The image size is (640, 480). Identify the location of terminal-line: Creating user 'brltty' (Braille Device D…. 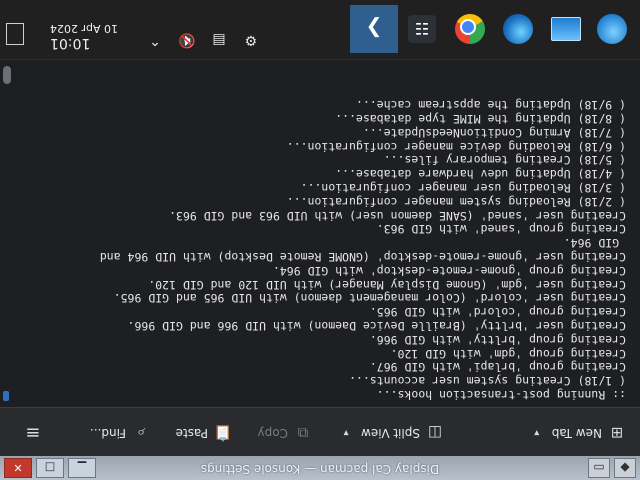
(377, 326).